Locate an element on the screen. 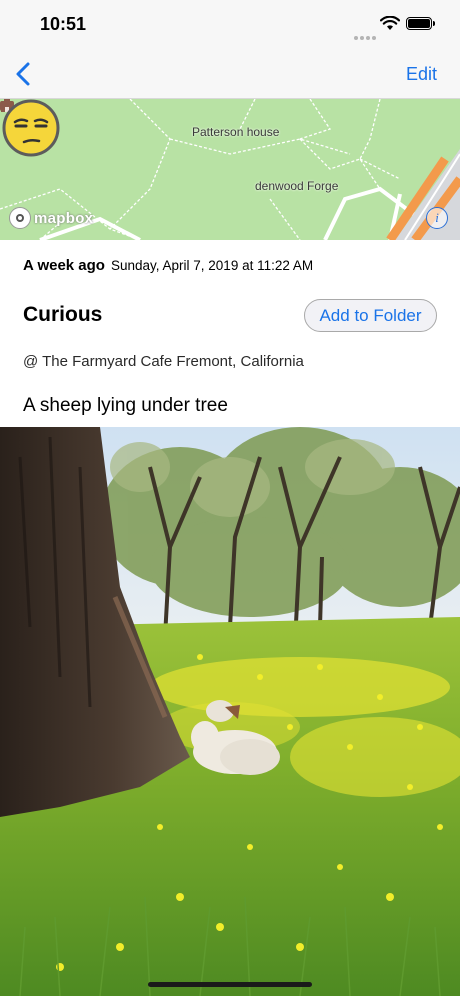 The height and width of the screenshot is (996, 460). home-indicator is located at coordinates (230, 984).